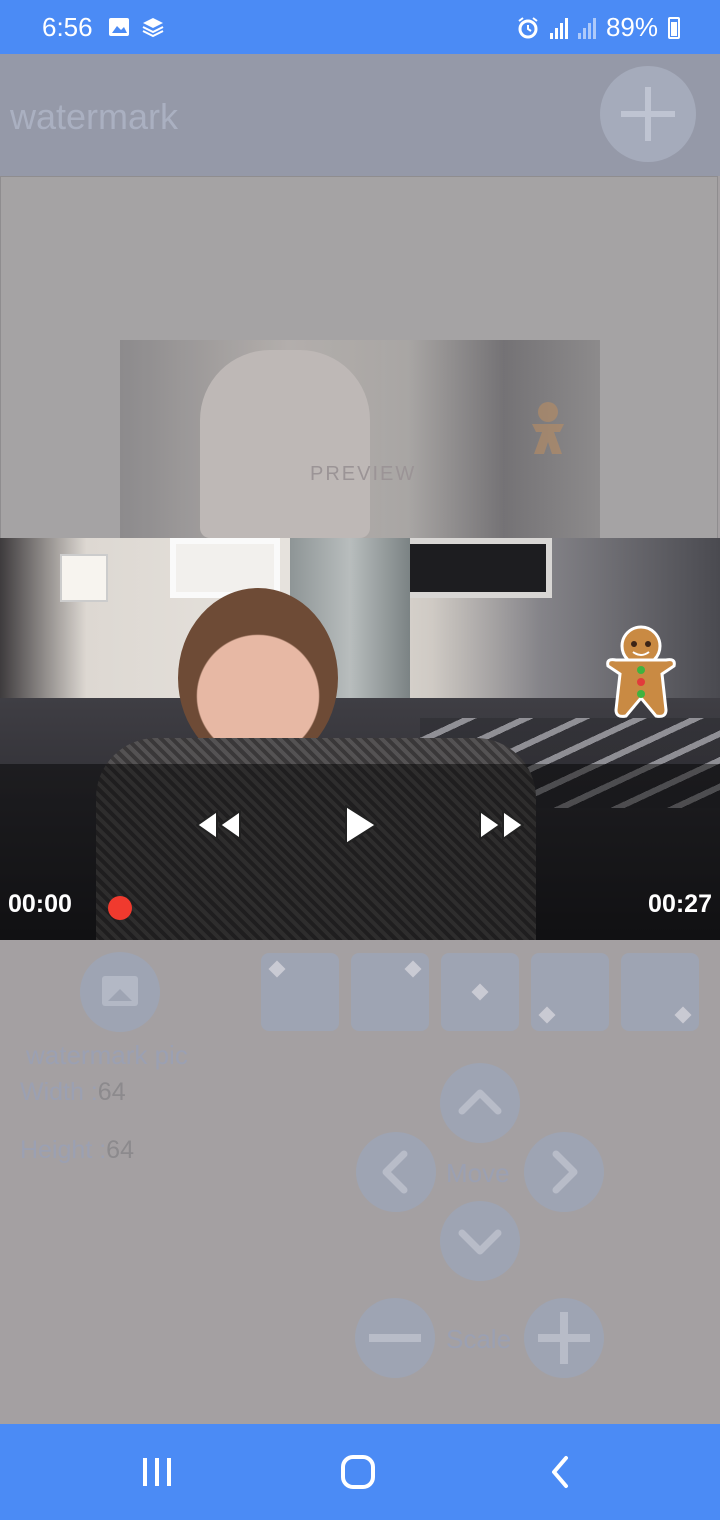  I want to click on minus-icon, so click(395, 1338).